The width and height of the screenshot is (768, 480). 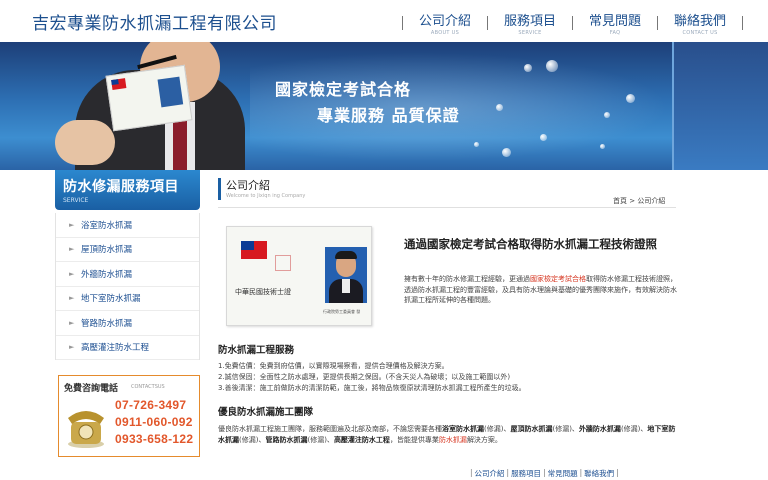 I want to click on sidebar-item-injection: ► 高壓灌注防水工程, so click(x=127, y=348).